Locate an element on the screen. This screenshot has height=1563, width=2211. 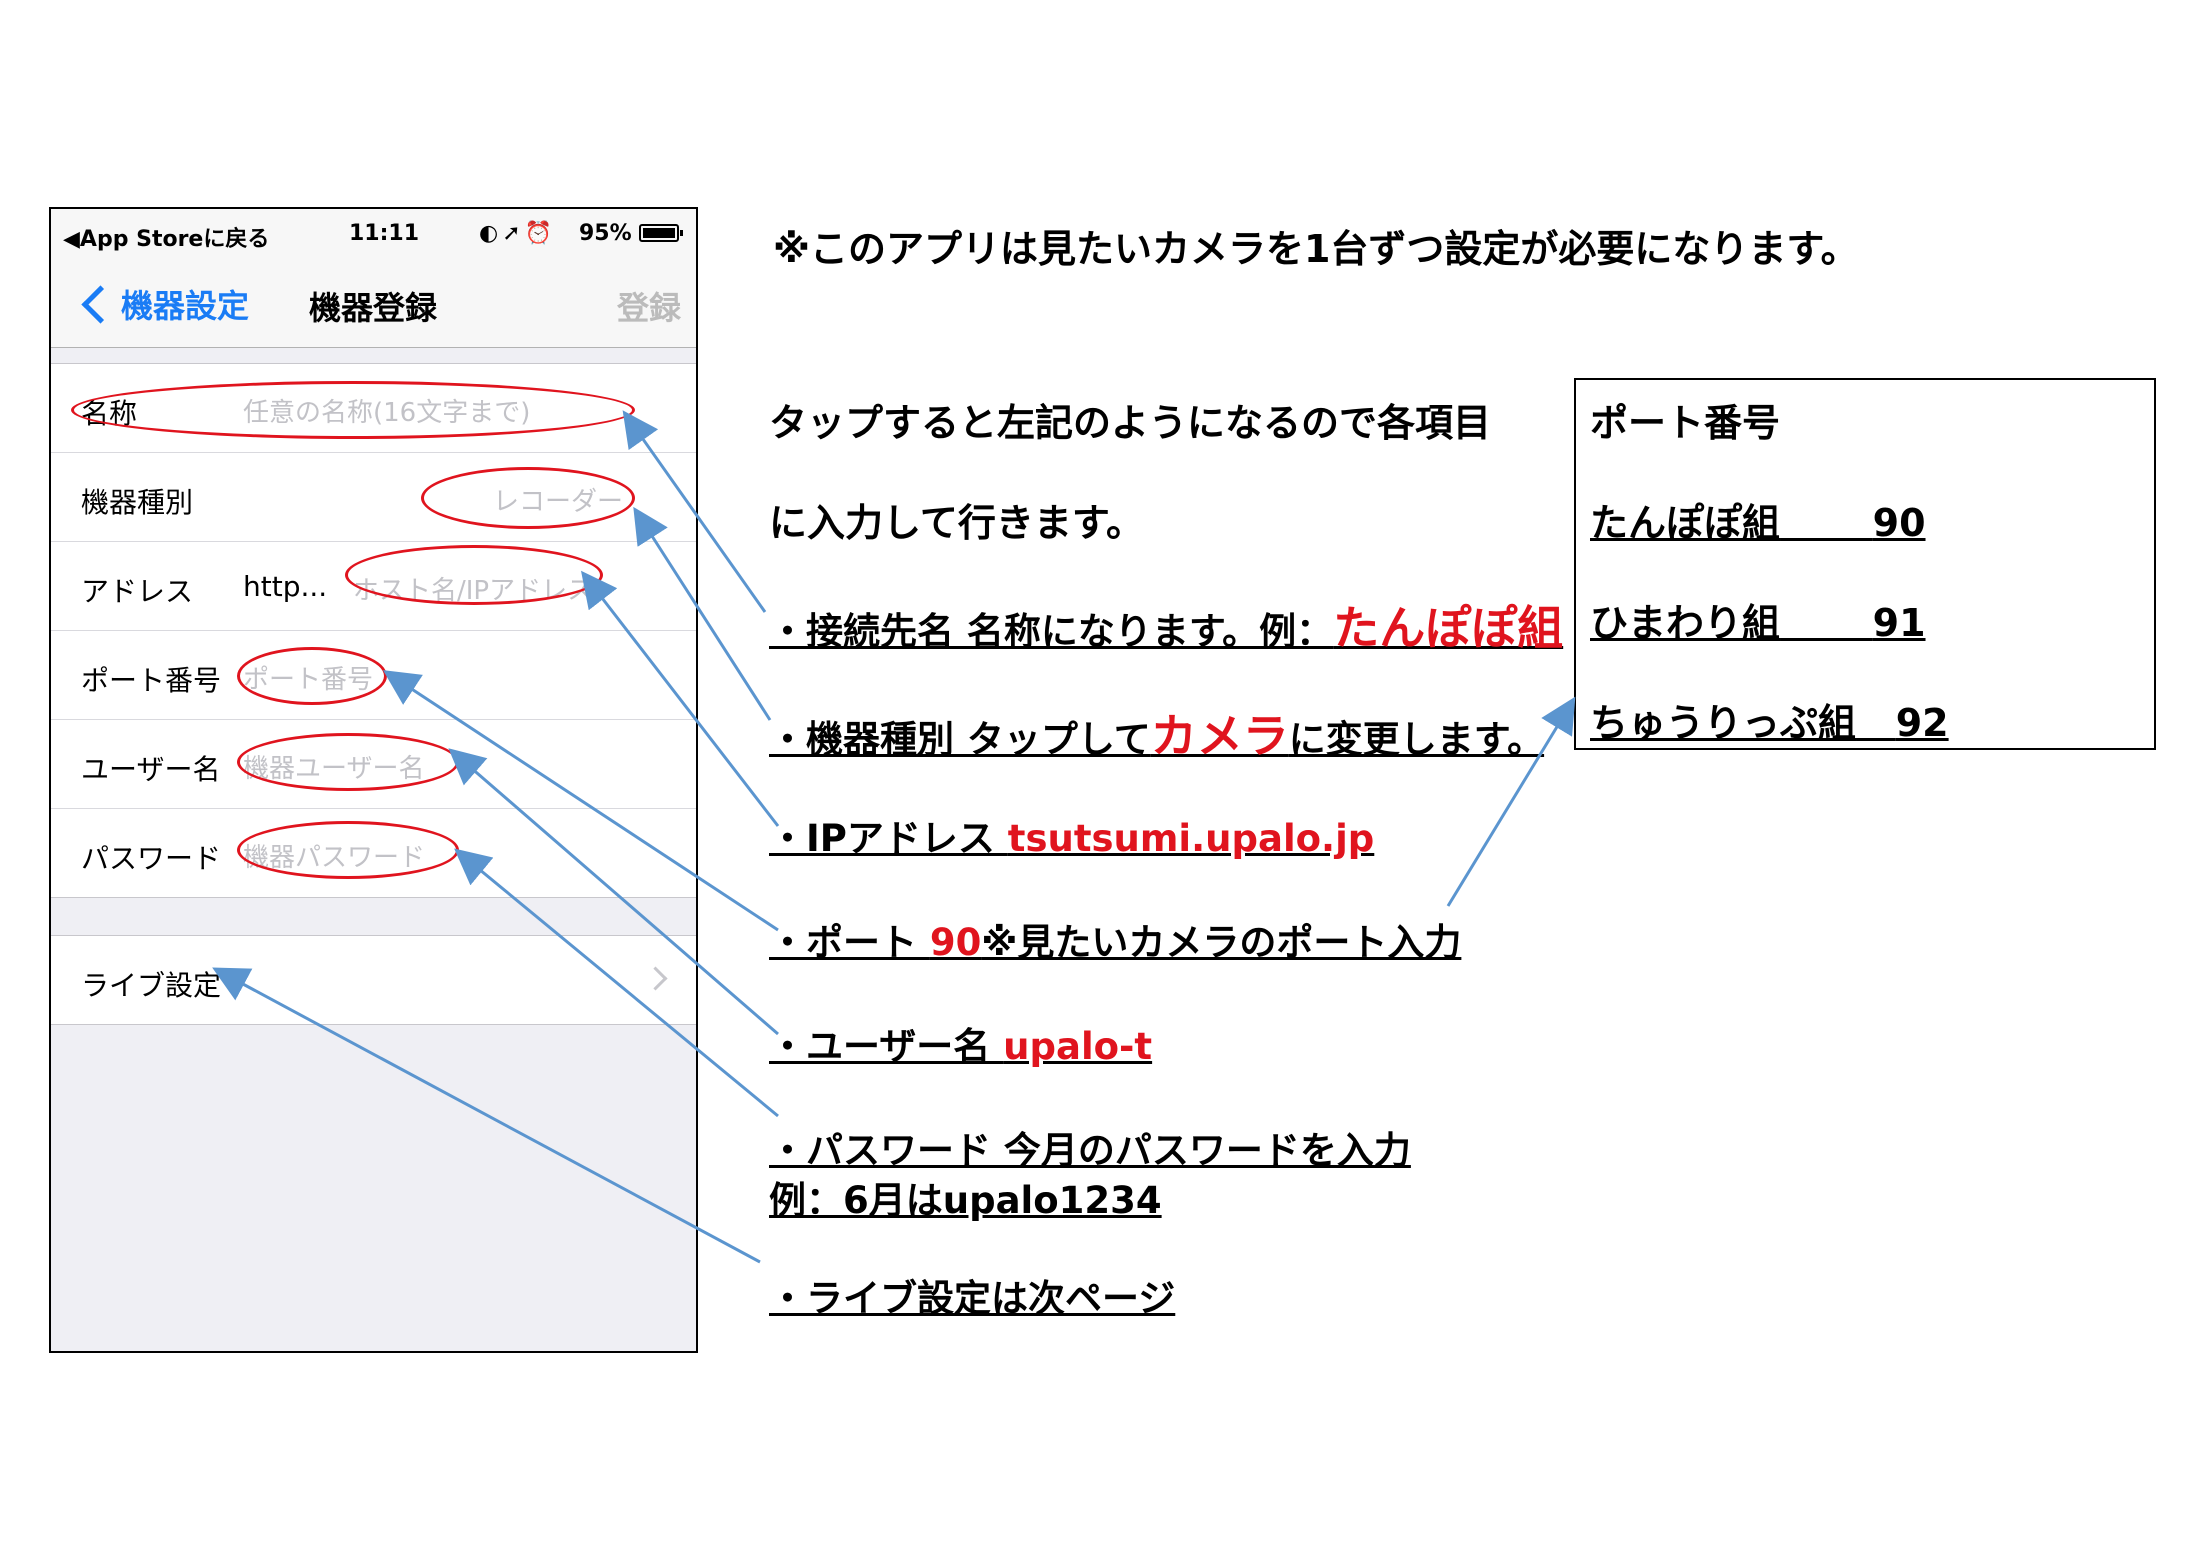
arrow-live-setting is located at coordinates (486, 1115).